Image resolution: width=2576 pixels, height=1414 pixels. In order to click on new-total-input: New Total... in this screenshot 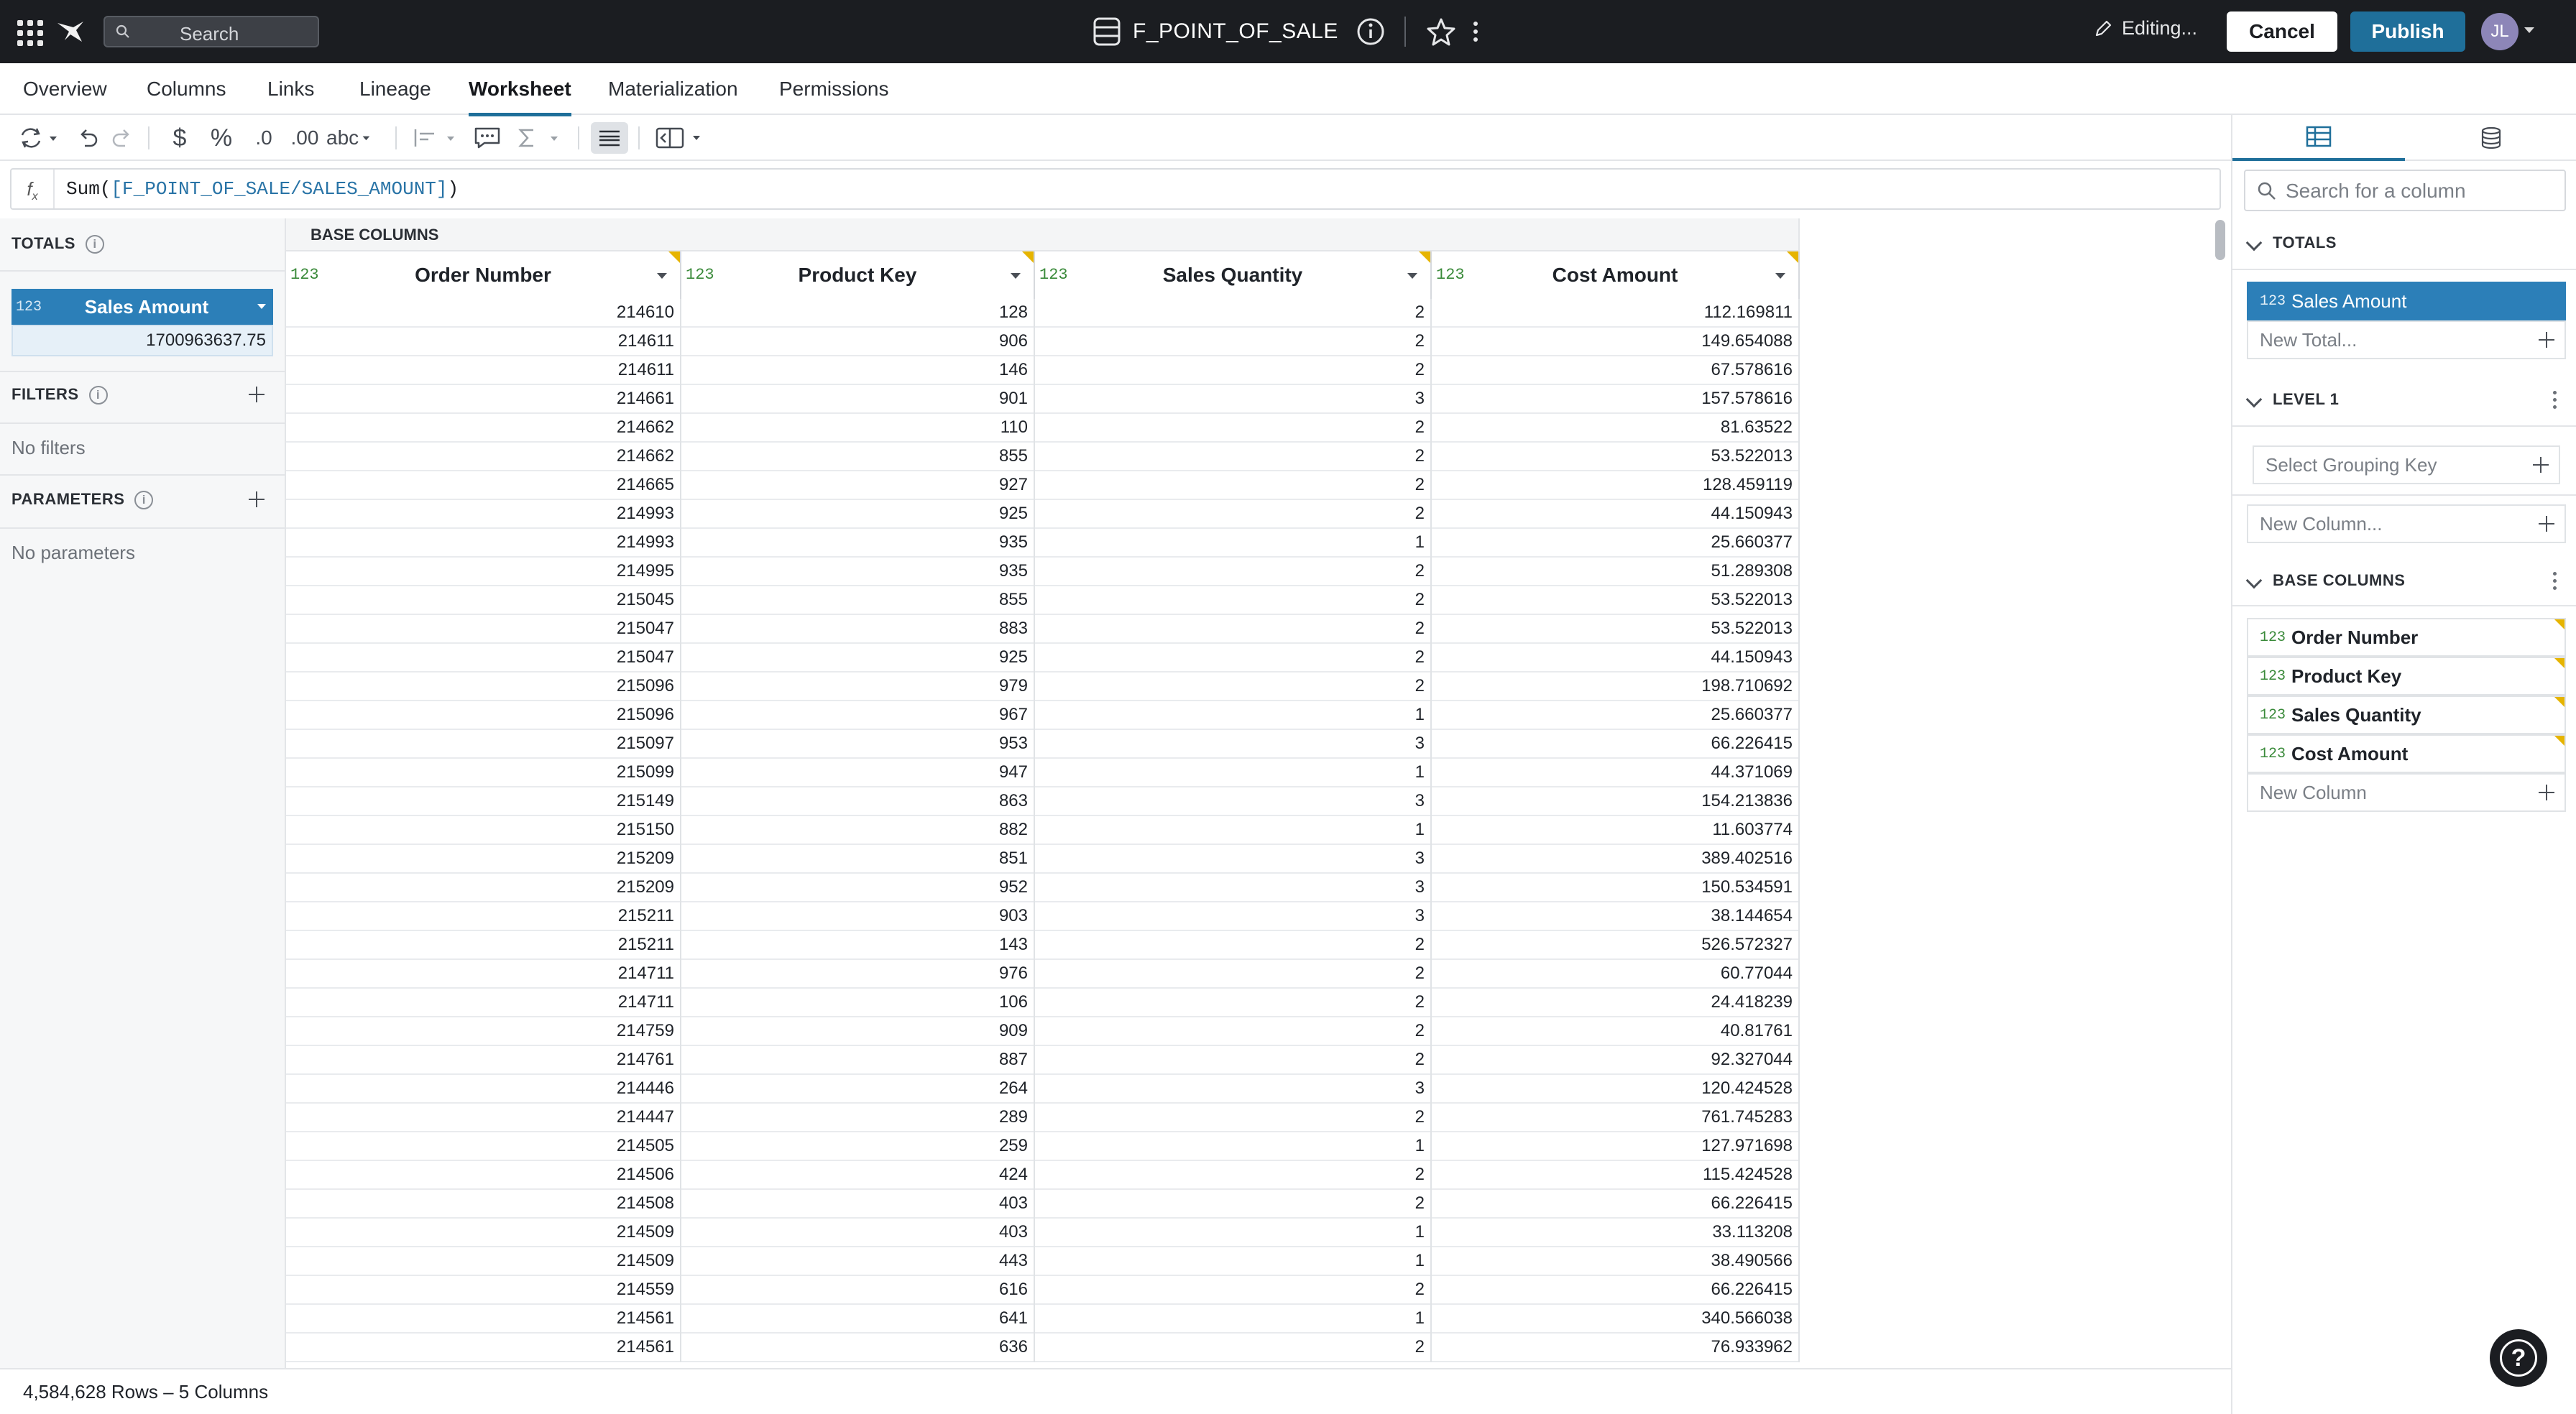, I will do `click(2406, 339)`.